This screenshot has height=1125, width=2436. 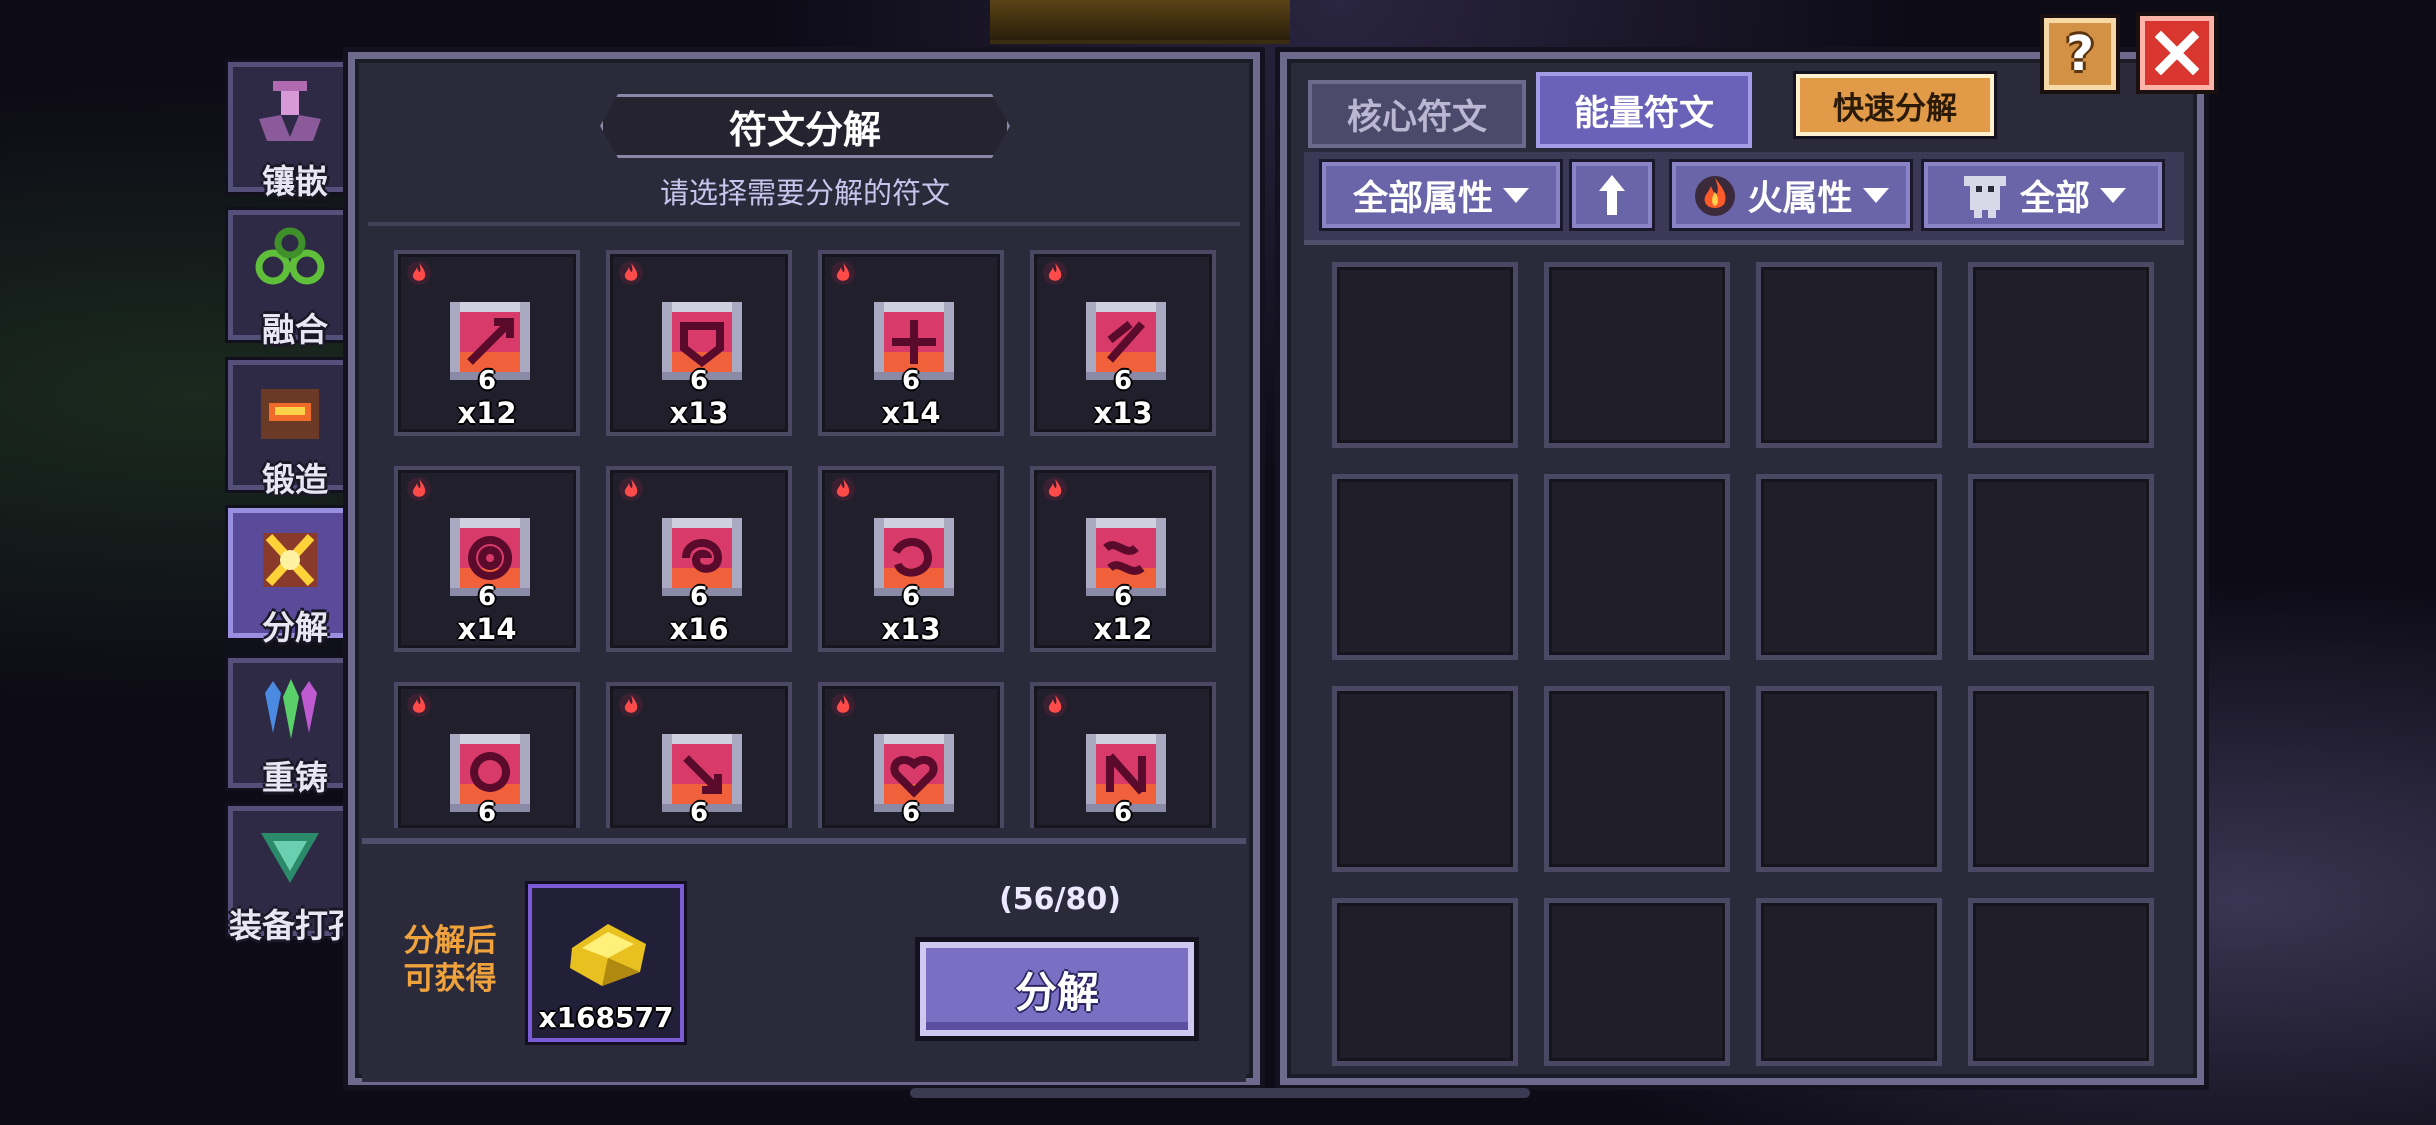 What do you see at coordinates (1220, 1093) in the screenshot?
I see `bottom-scroll-indicator` at bounding box center [1220, 1093].